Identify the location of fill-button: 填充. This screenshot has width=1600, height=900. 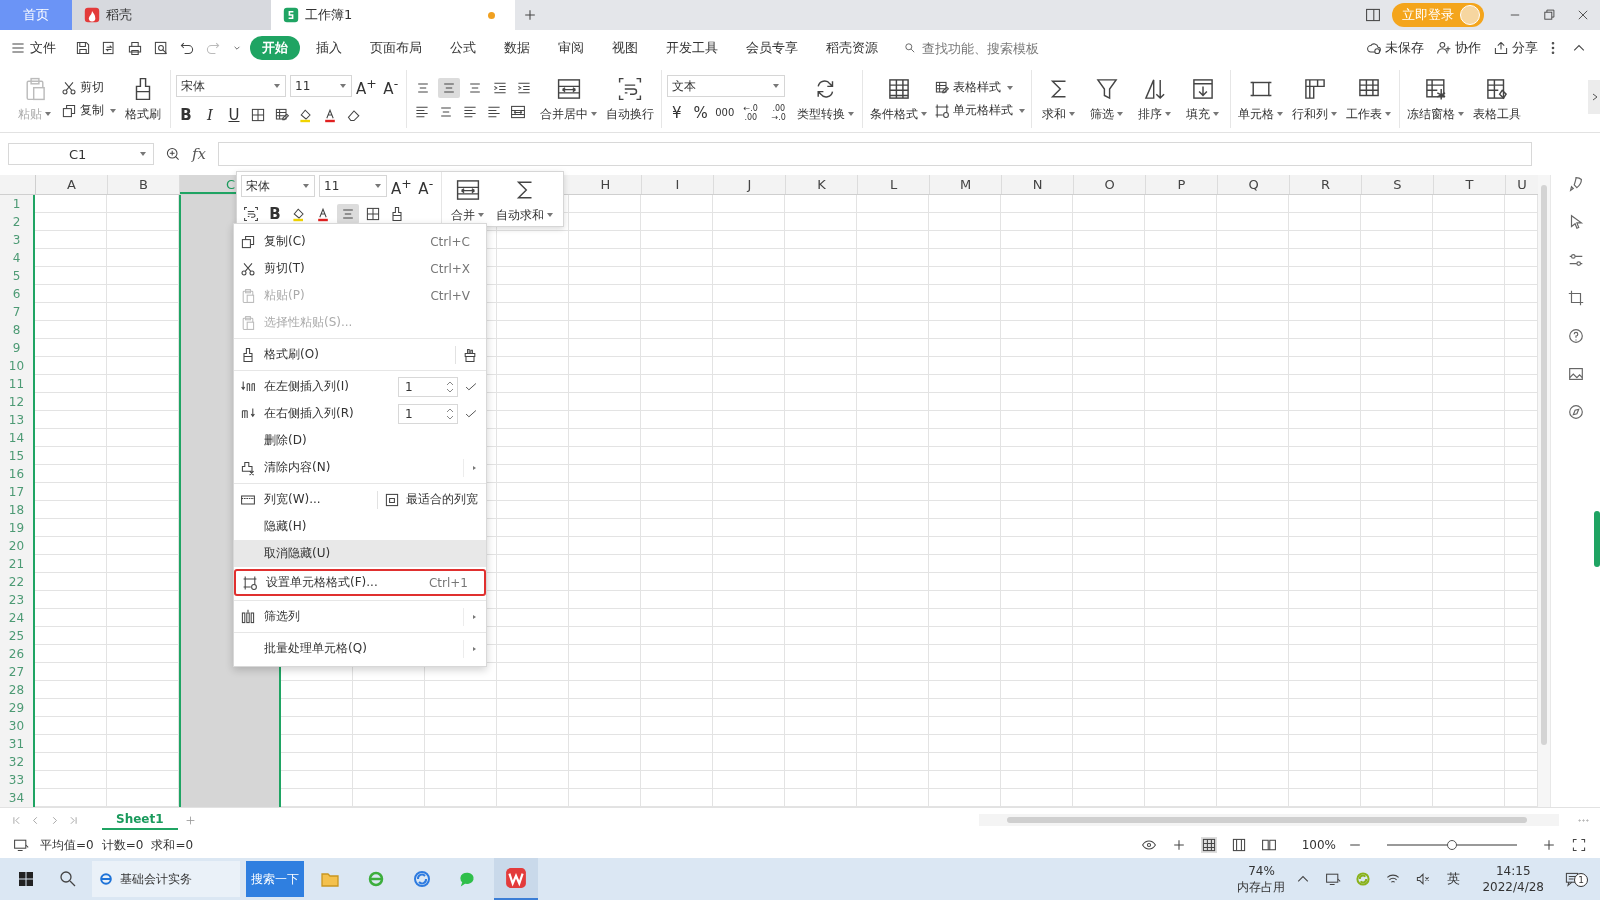
(1202, 99).